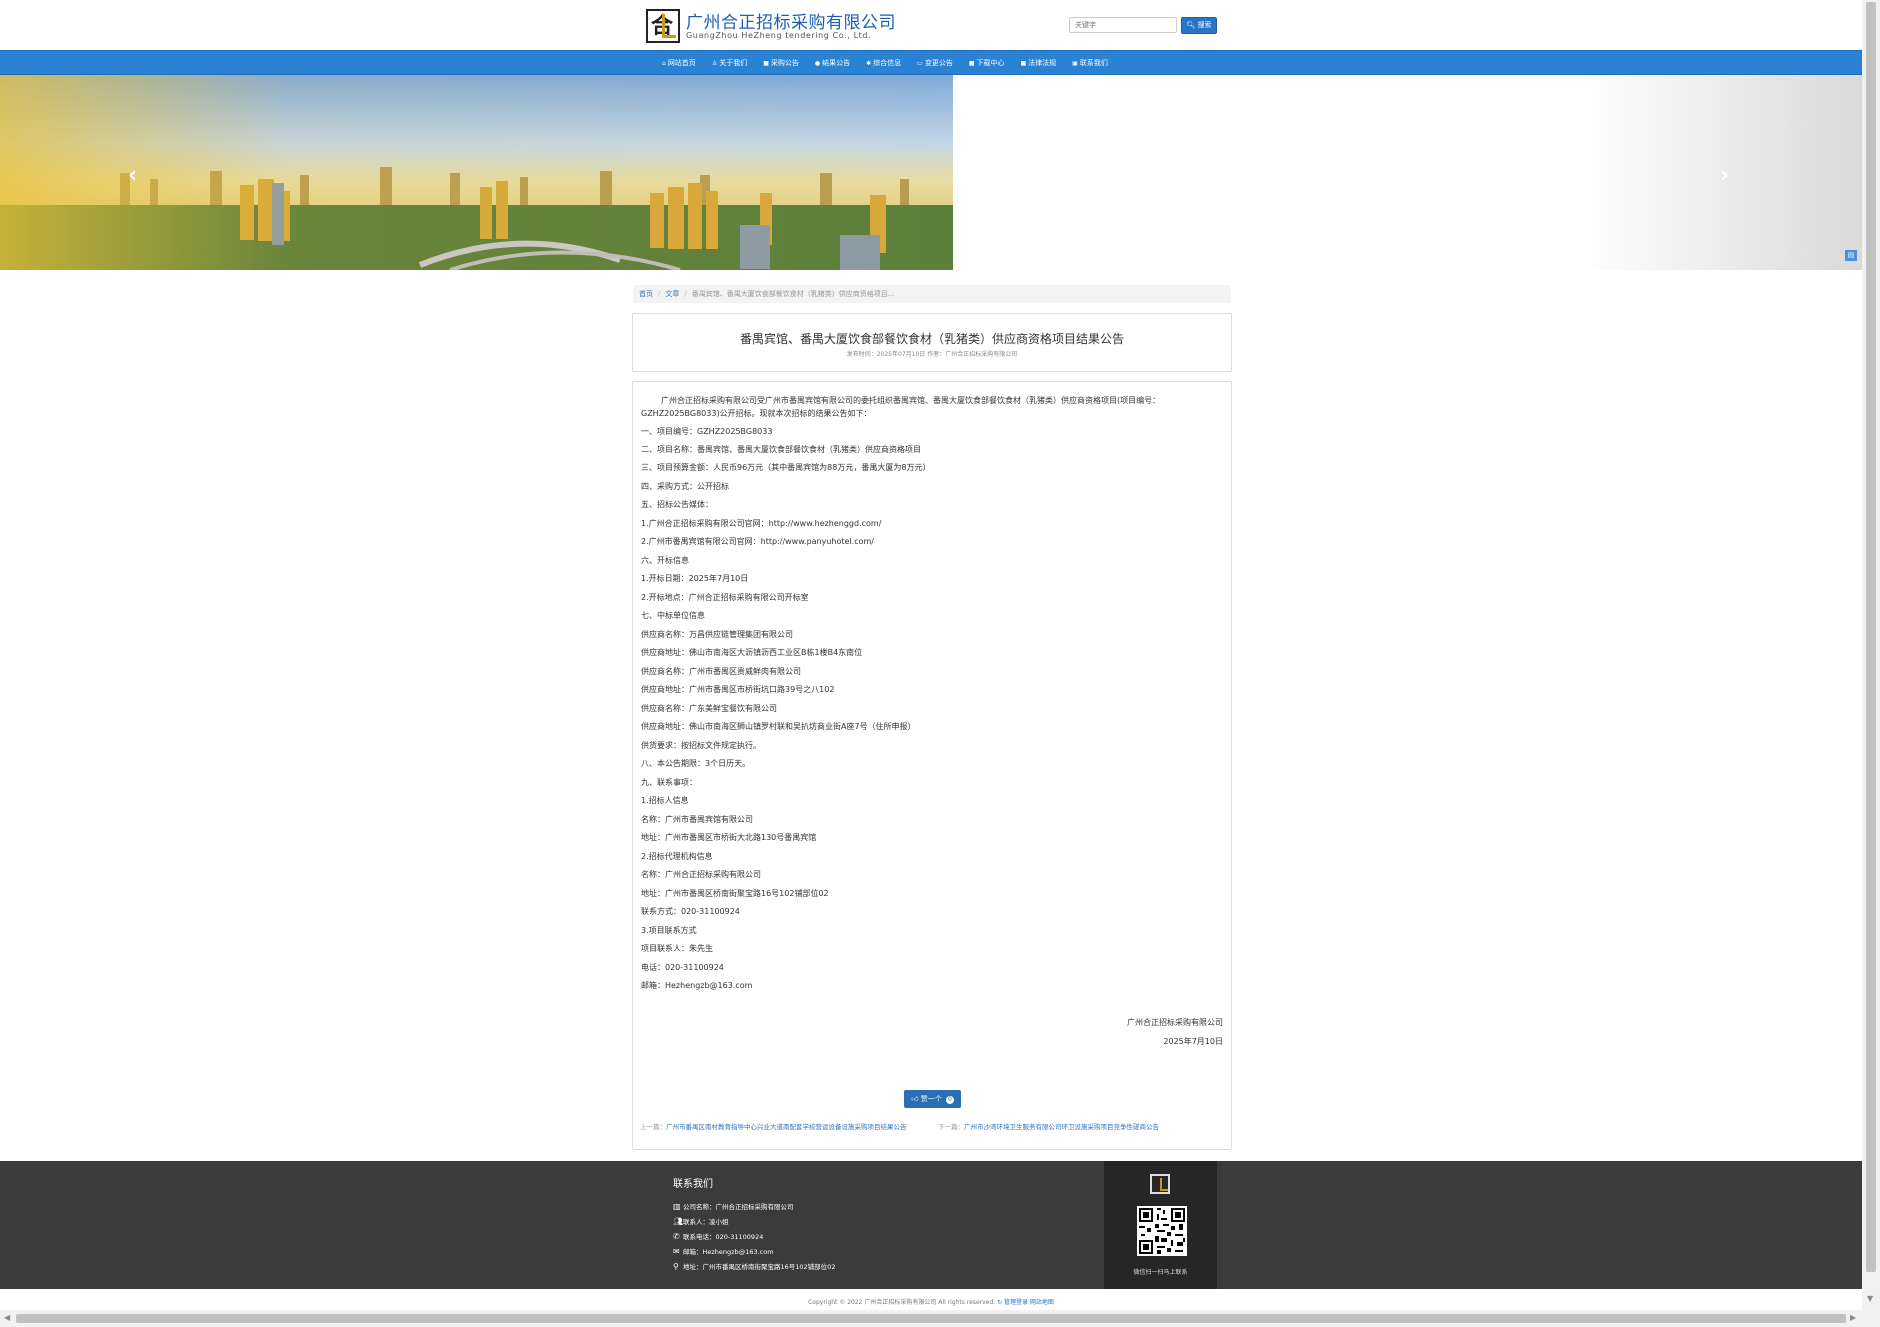 This screenshot has width=1880, height=1327. What do you see at coordinates (1023, 63) in the screenshot?
I see `book-icon: ■` at bounding box center [1023, 63].